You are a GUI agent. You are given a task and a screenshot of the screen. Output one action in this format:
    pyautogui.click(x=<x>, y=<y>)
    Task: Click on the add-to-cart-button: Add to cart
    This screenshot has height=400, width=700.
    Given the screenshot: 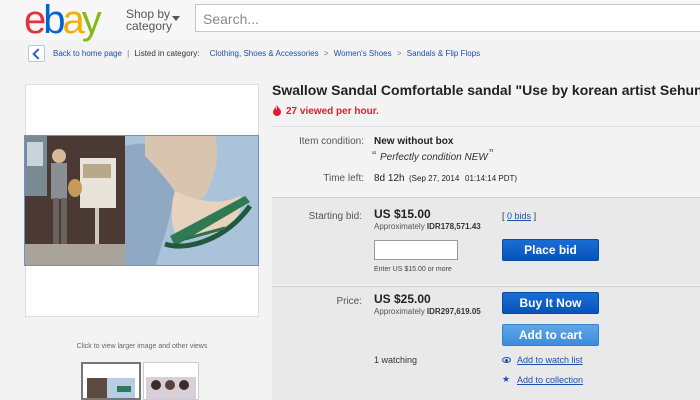 What is the action you would take?
    pyautogui.click(x=550, y=335)
    